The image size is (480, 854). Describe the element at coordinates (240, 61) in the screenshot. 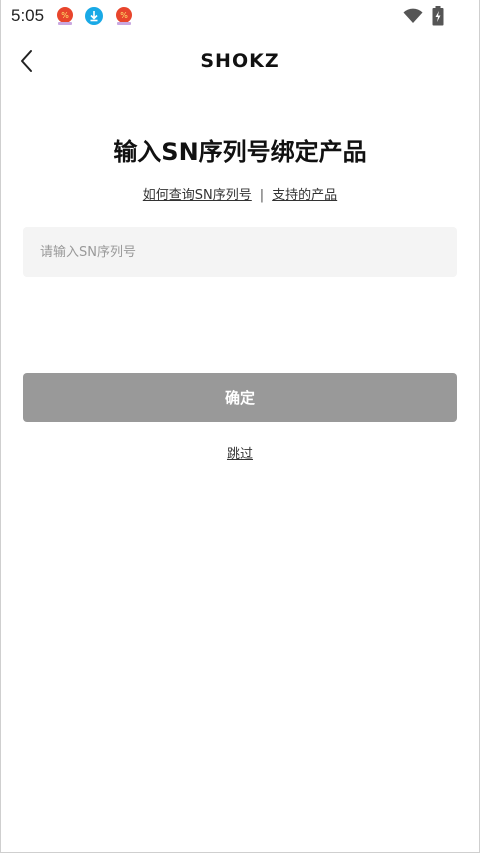

I see `shokz-logo: SHOKZ` at that location.